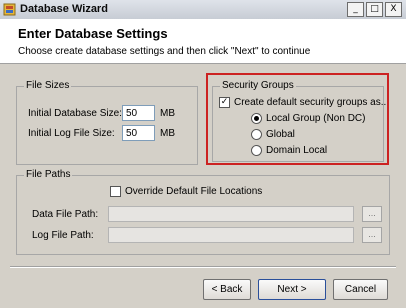  I want to click on minimize-button: _, so click(355, 9).